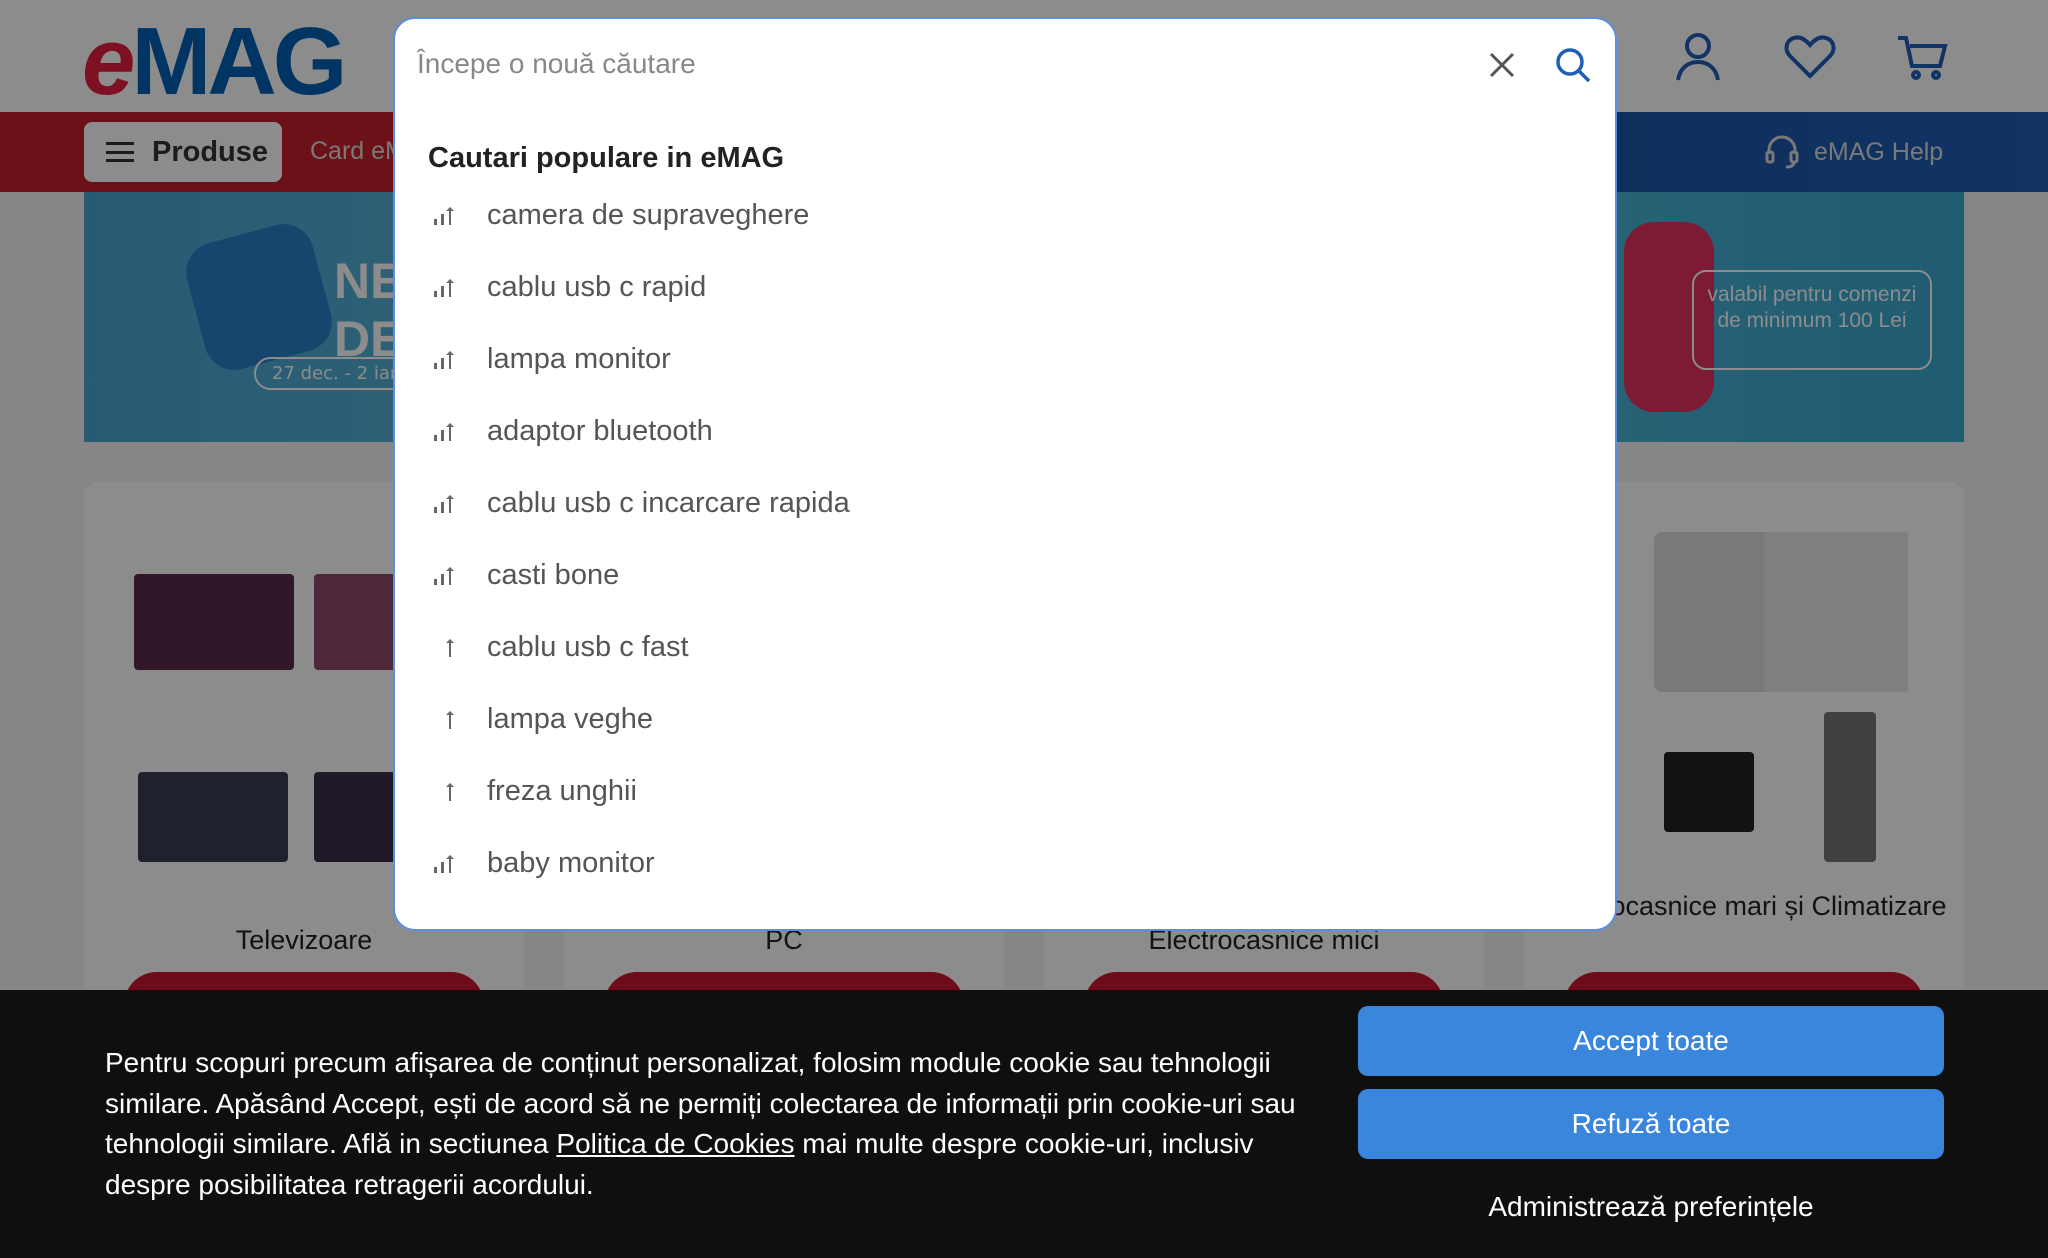 The image size is (2048, 1258). Describe the element at coordinates (600, 430) in the screenshot. I see `suggestion-label: adaptor bluetooth` at that location.